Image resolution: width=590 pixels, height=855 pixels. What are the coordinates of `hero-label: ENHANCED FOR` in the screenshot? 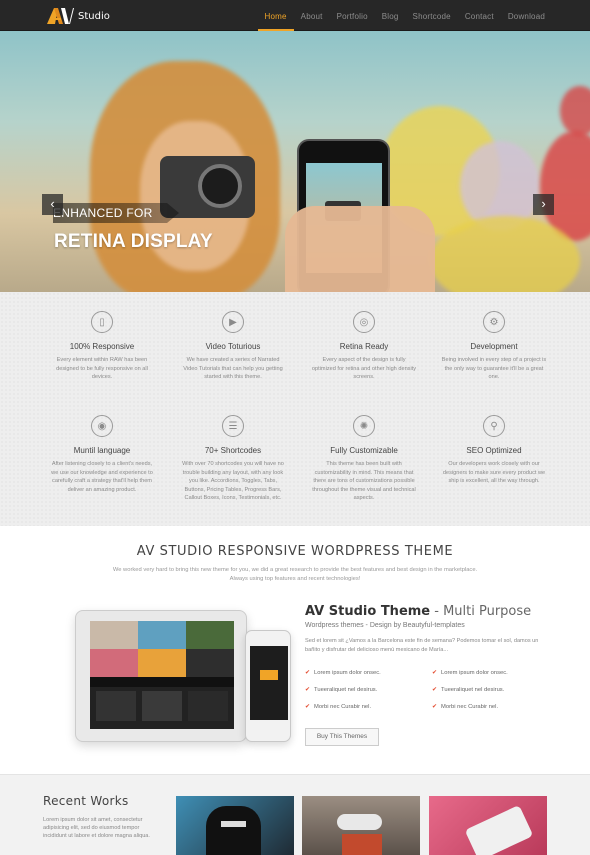 It's located at (116, 213).